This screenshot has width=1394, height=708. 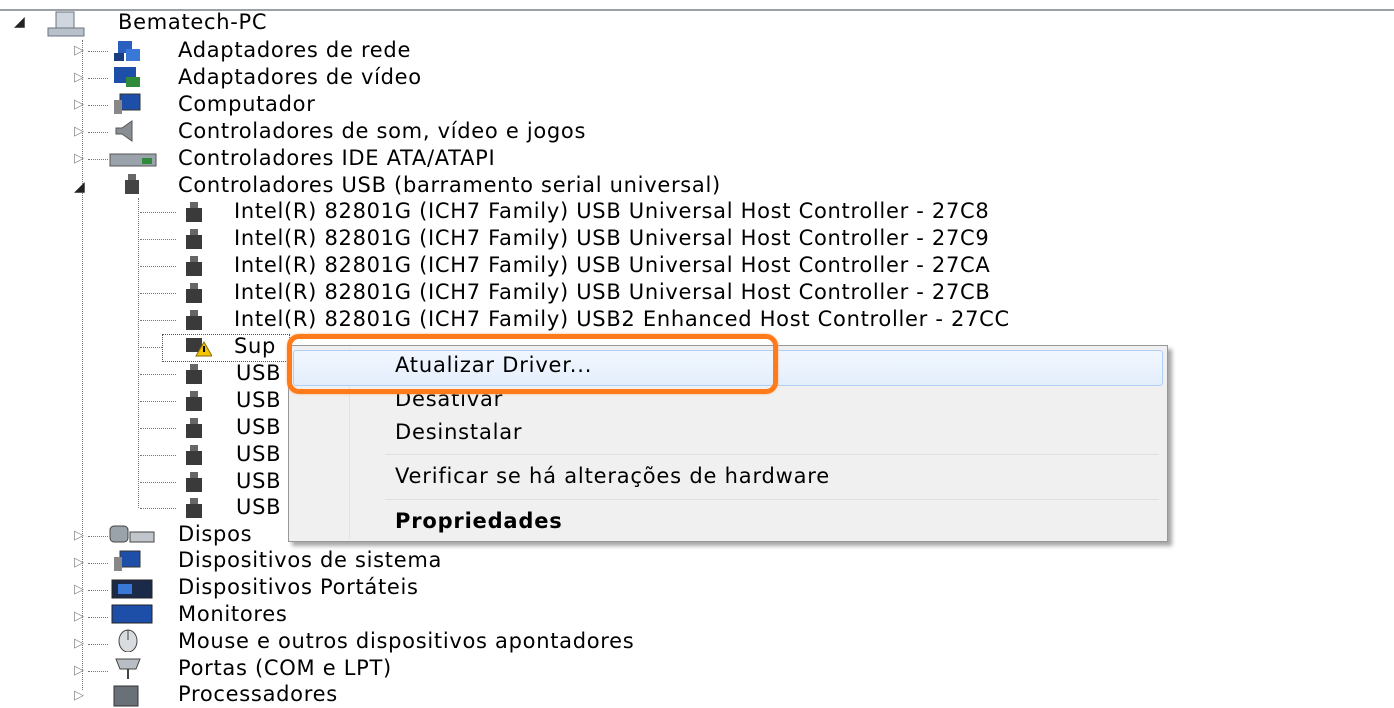 What do you see at coordinates (127, 51) in the screenshot?
I see `network-adapter-icon` at bounding box center [127, 51].